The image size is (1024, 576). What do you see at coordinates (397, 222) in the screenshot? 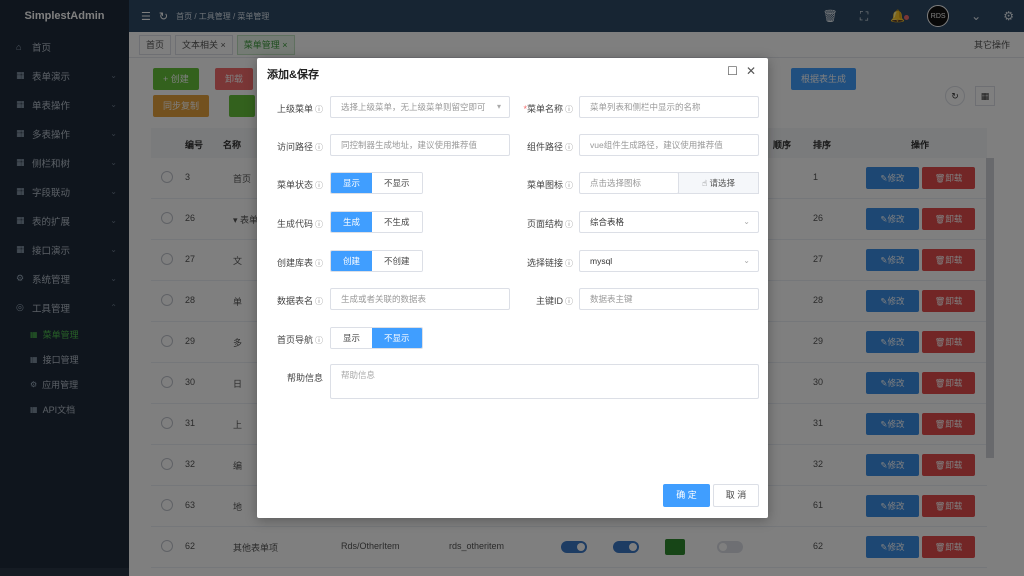
I see `gen-code-no: 不生成` at bounding box center [397, 222].